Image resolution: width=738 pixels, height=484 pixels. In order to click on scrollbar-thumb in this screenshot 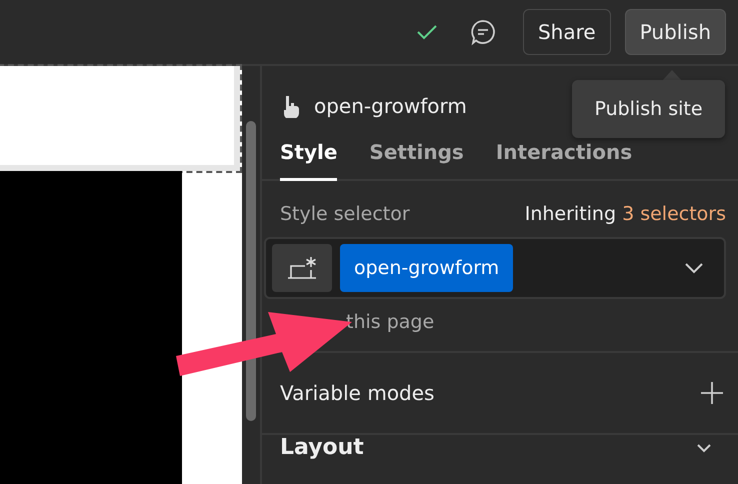, I will do `click(251, 271)`.